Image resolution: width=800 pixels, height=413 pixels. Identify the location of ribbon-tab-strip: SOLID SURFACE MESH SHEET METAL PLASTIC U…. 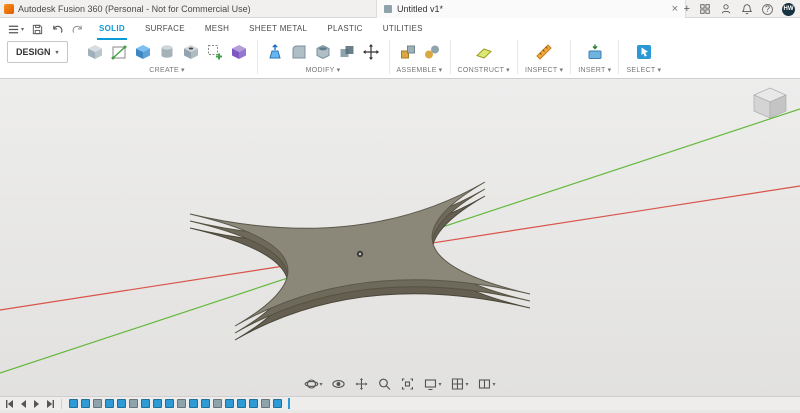
(261, 29).